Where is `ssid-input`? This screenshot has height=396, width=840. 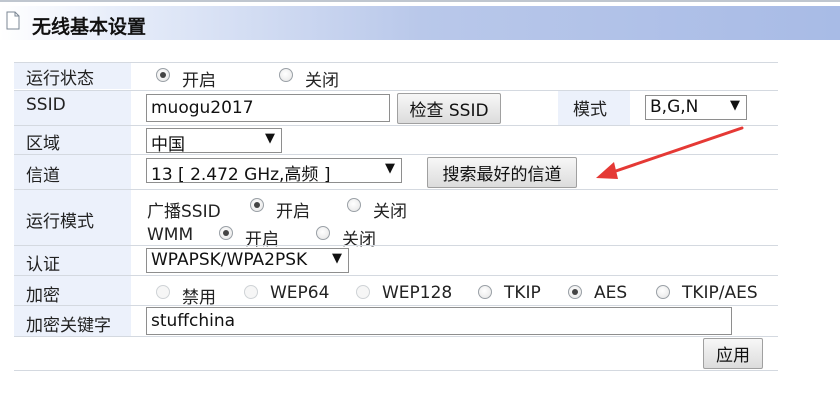 ssid-input is located at coordinates (268, 108).